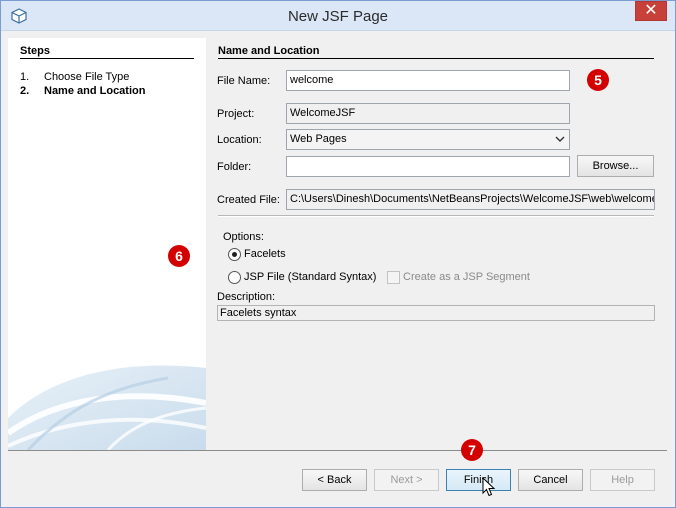  Describe the element at coordinates (598, 80) in the screenshot. I see `annotation-badge-5: 5` at that location.